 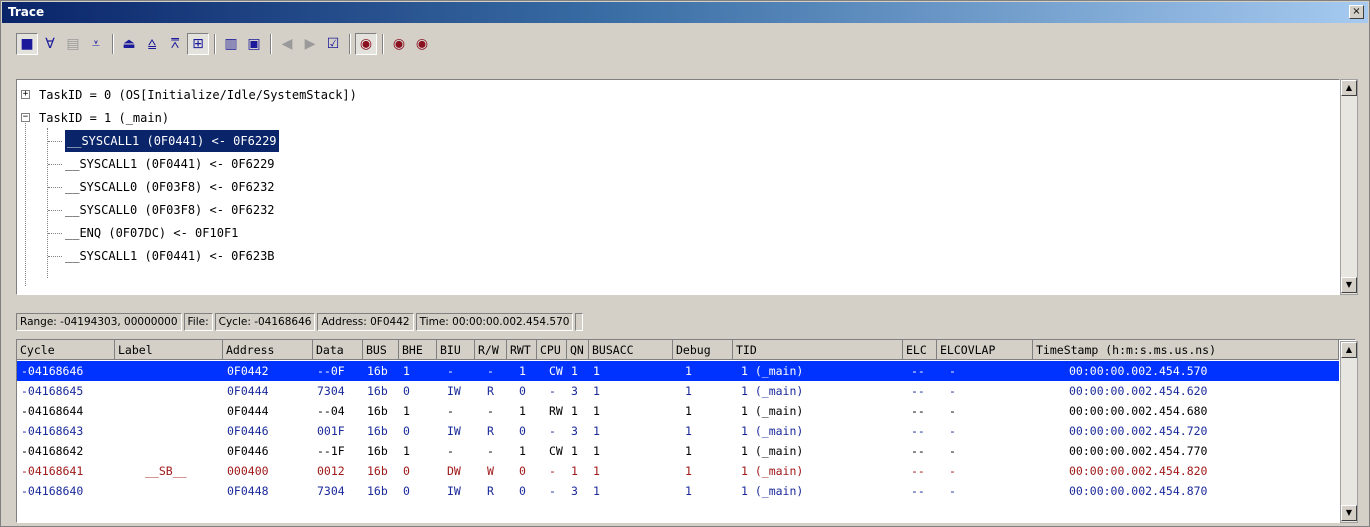 I want to click on table-cell: --, so click(x=918, y=371).